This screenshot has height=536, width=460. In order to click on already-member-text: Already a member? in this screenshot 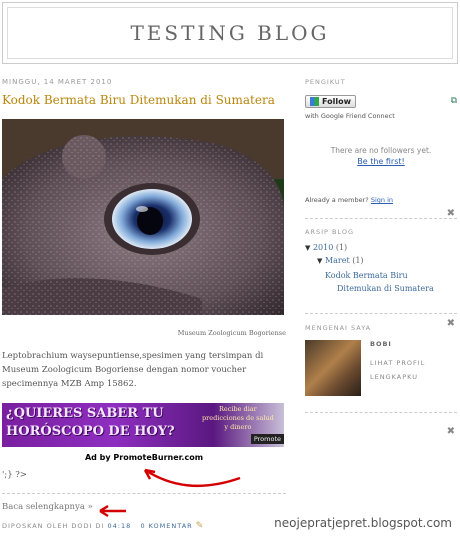, I will do `click(337, 200)`.